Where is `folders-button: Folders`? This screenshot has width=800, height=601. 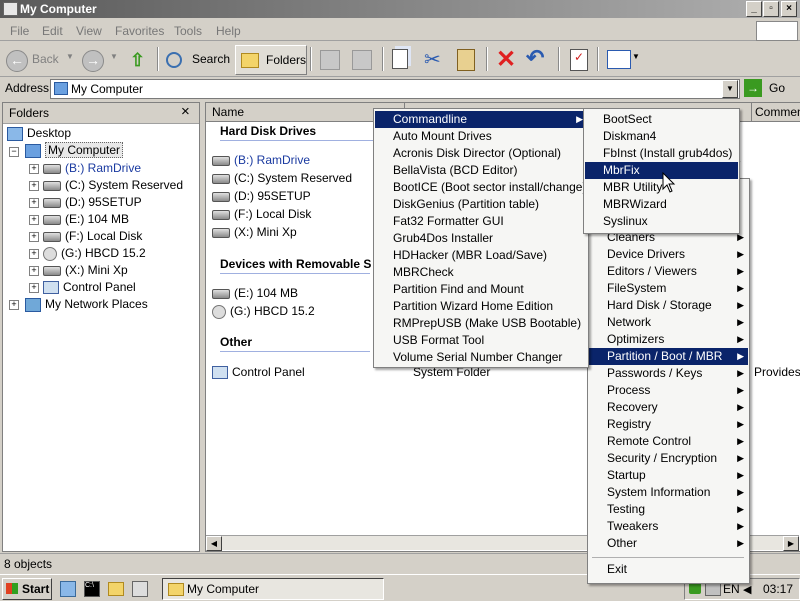 folders-button: Folders is located at coordinates (271, 60).